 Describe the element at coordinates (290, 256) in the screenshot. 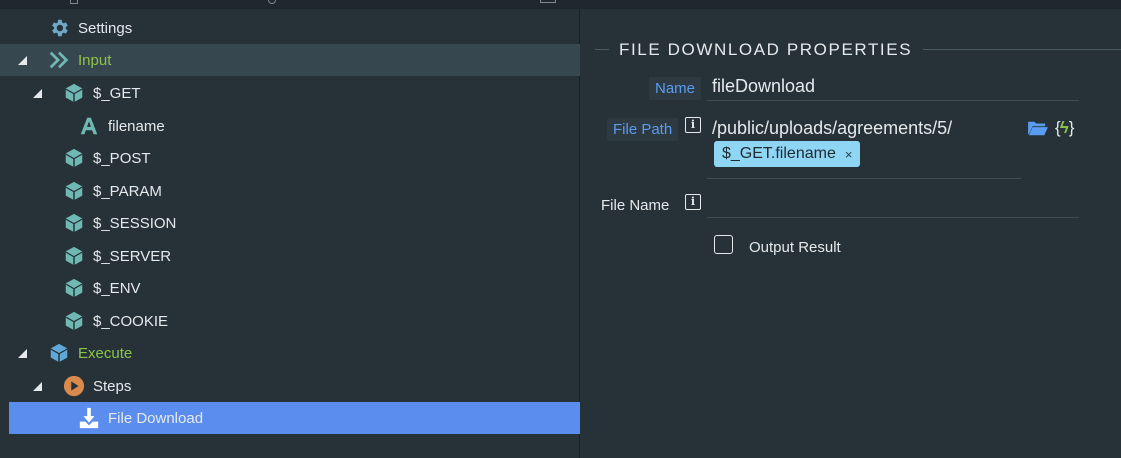

I see `tree-item-server: $_SERVER` at that location.